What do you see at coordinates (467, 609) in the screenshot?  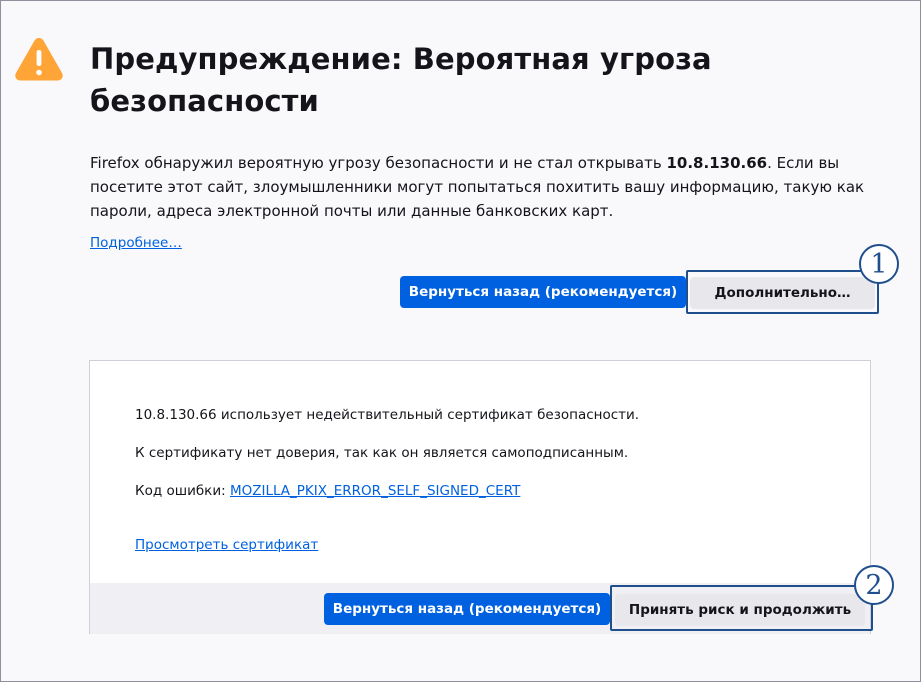 I see `panel-go-back-button: Вернуться назад (рекомендуется)` at bounding box center [467, 609].